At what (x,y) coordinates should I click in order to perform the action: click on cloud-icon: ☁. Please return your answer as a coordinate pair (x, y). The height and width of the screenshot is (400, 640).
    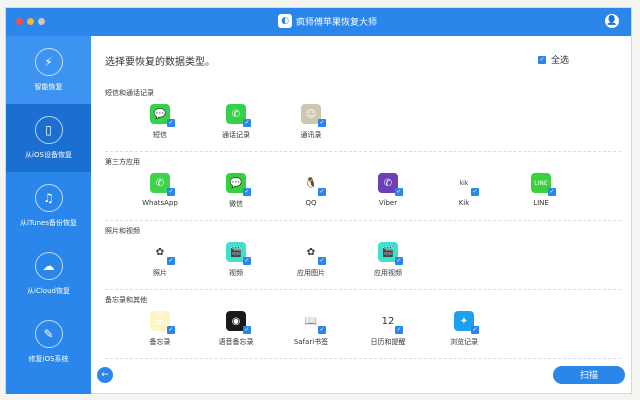
    Looking at the image, I should click on (48, 266).